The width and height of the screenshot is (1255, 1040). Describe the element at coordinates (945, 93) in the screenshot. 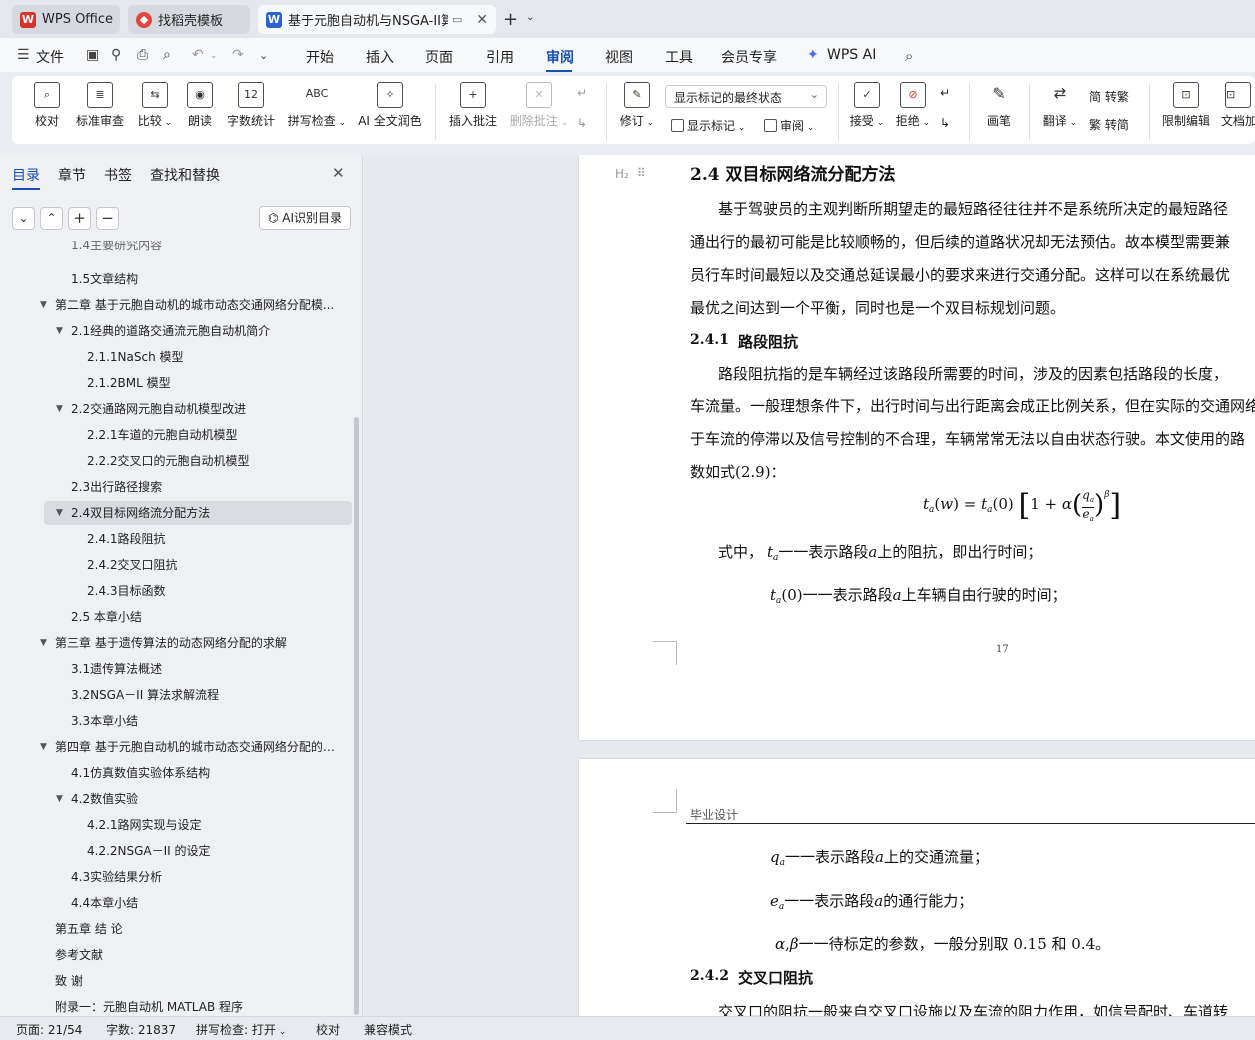

I see `previous-change-icon: ↵` at that location.